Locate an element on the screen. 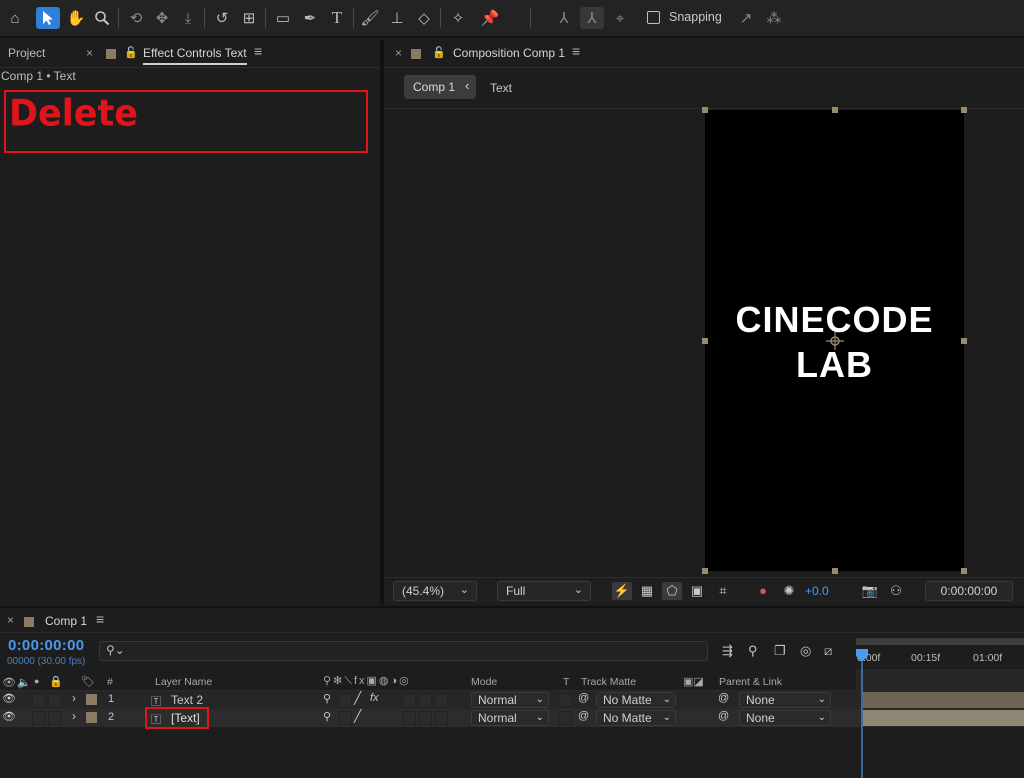 Image resolution: width=1024 pixels, height=778 pixels. orbit-camera-icon: ⟲ is located at coordinates (136, 18).